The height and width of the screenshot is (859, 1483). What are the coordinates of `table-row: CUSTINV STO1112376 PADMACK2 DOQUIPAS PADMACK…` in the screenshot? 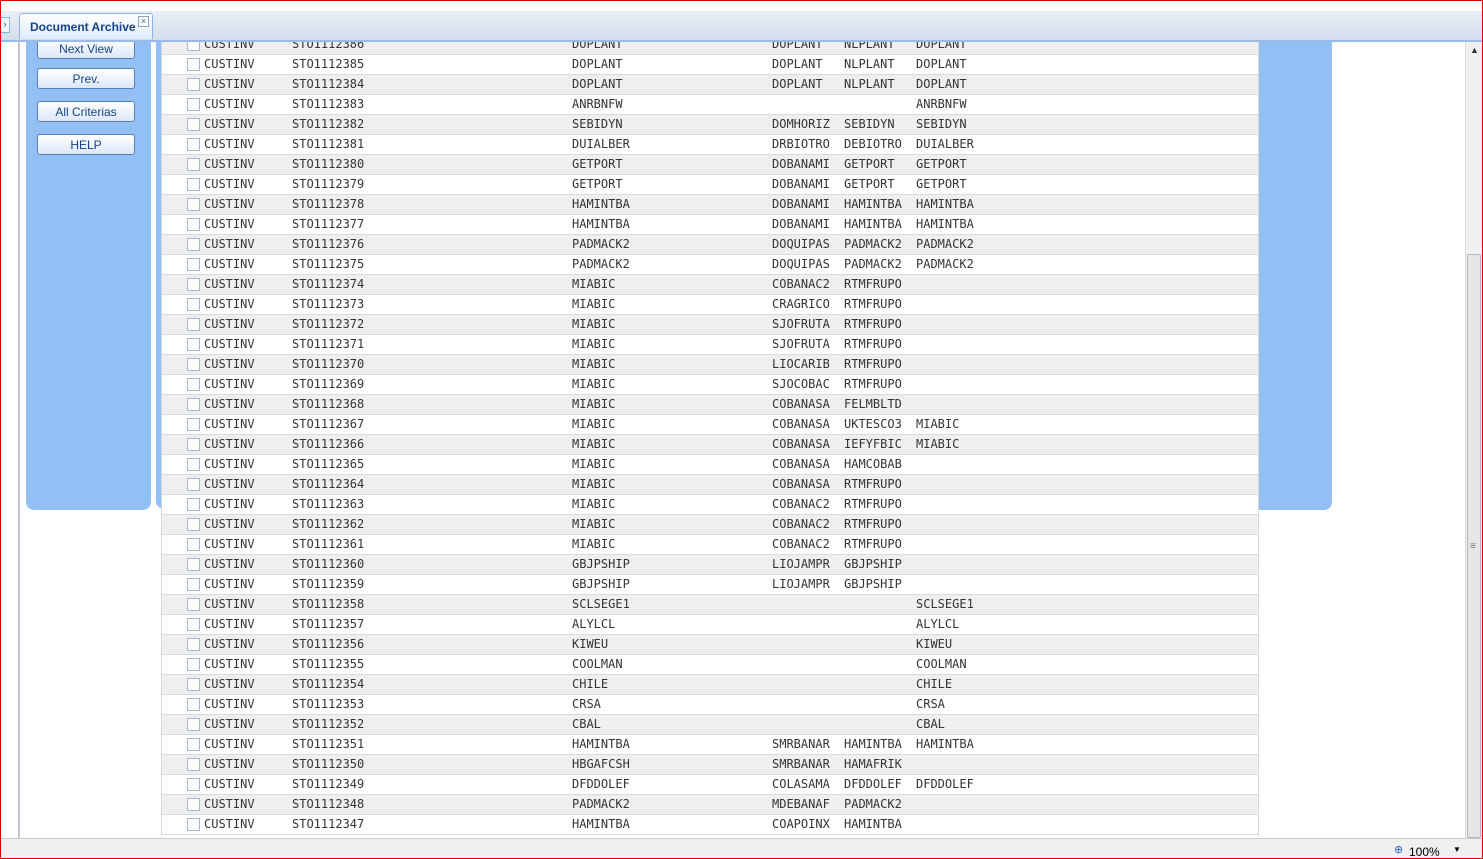 It's located at (710, 245).